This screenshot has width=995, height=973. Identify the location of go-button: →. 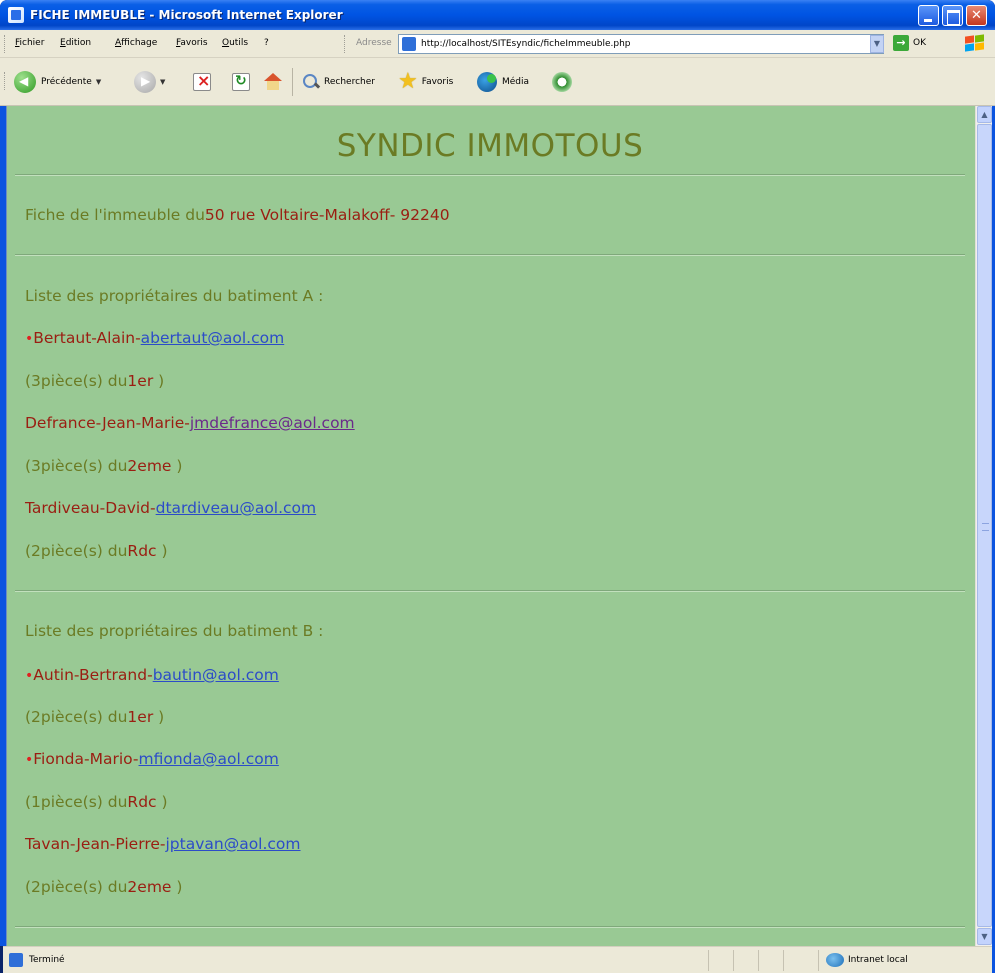
(901, 43).